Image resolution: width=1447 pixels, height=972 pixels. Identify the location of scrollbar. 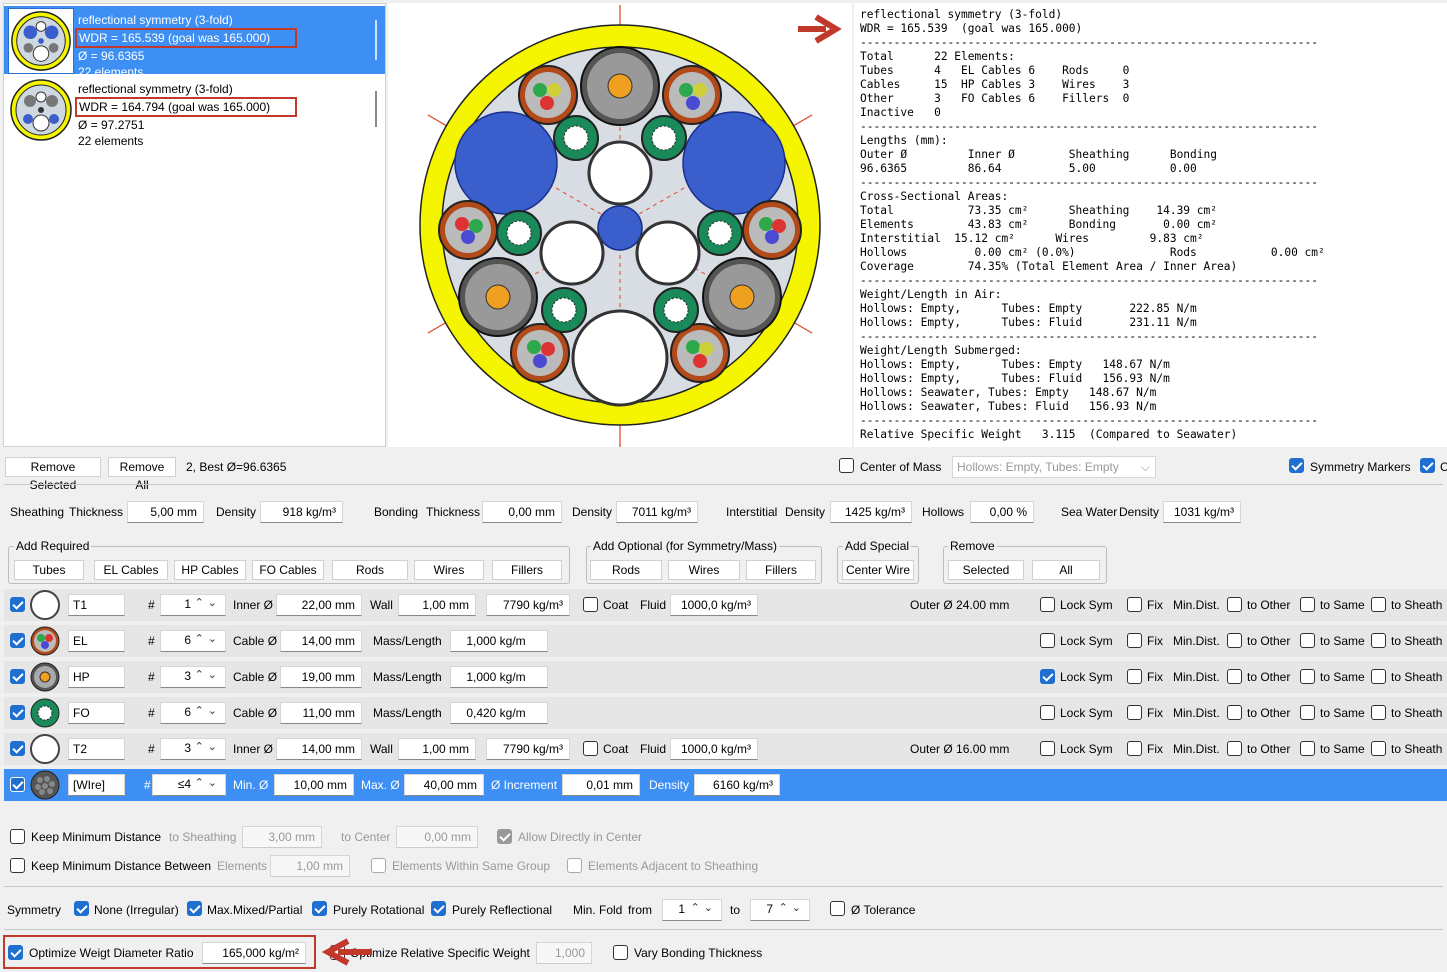
(376, 109).